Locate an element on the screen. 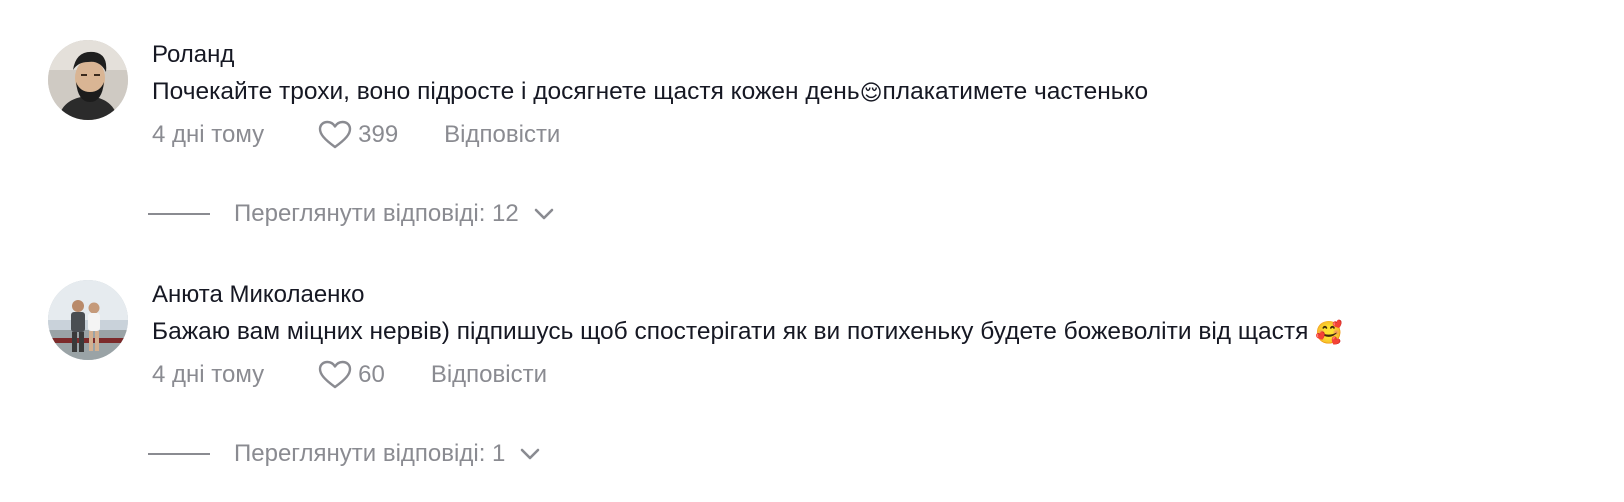  view-replies-label: Переглянути відповіді: 1 is located at coordinates (370, 453).